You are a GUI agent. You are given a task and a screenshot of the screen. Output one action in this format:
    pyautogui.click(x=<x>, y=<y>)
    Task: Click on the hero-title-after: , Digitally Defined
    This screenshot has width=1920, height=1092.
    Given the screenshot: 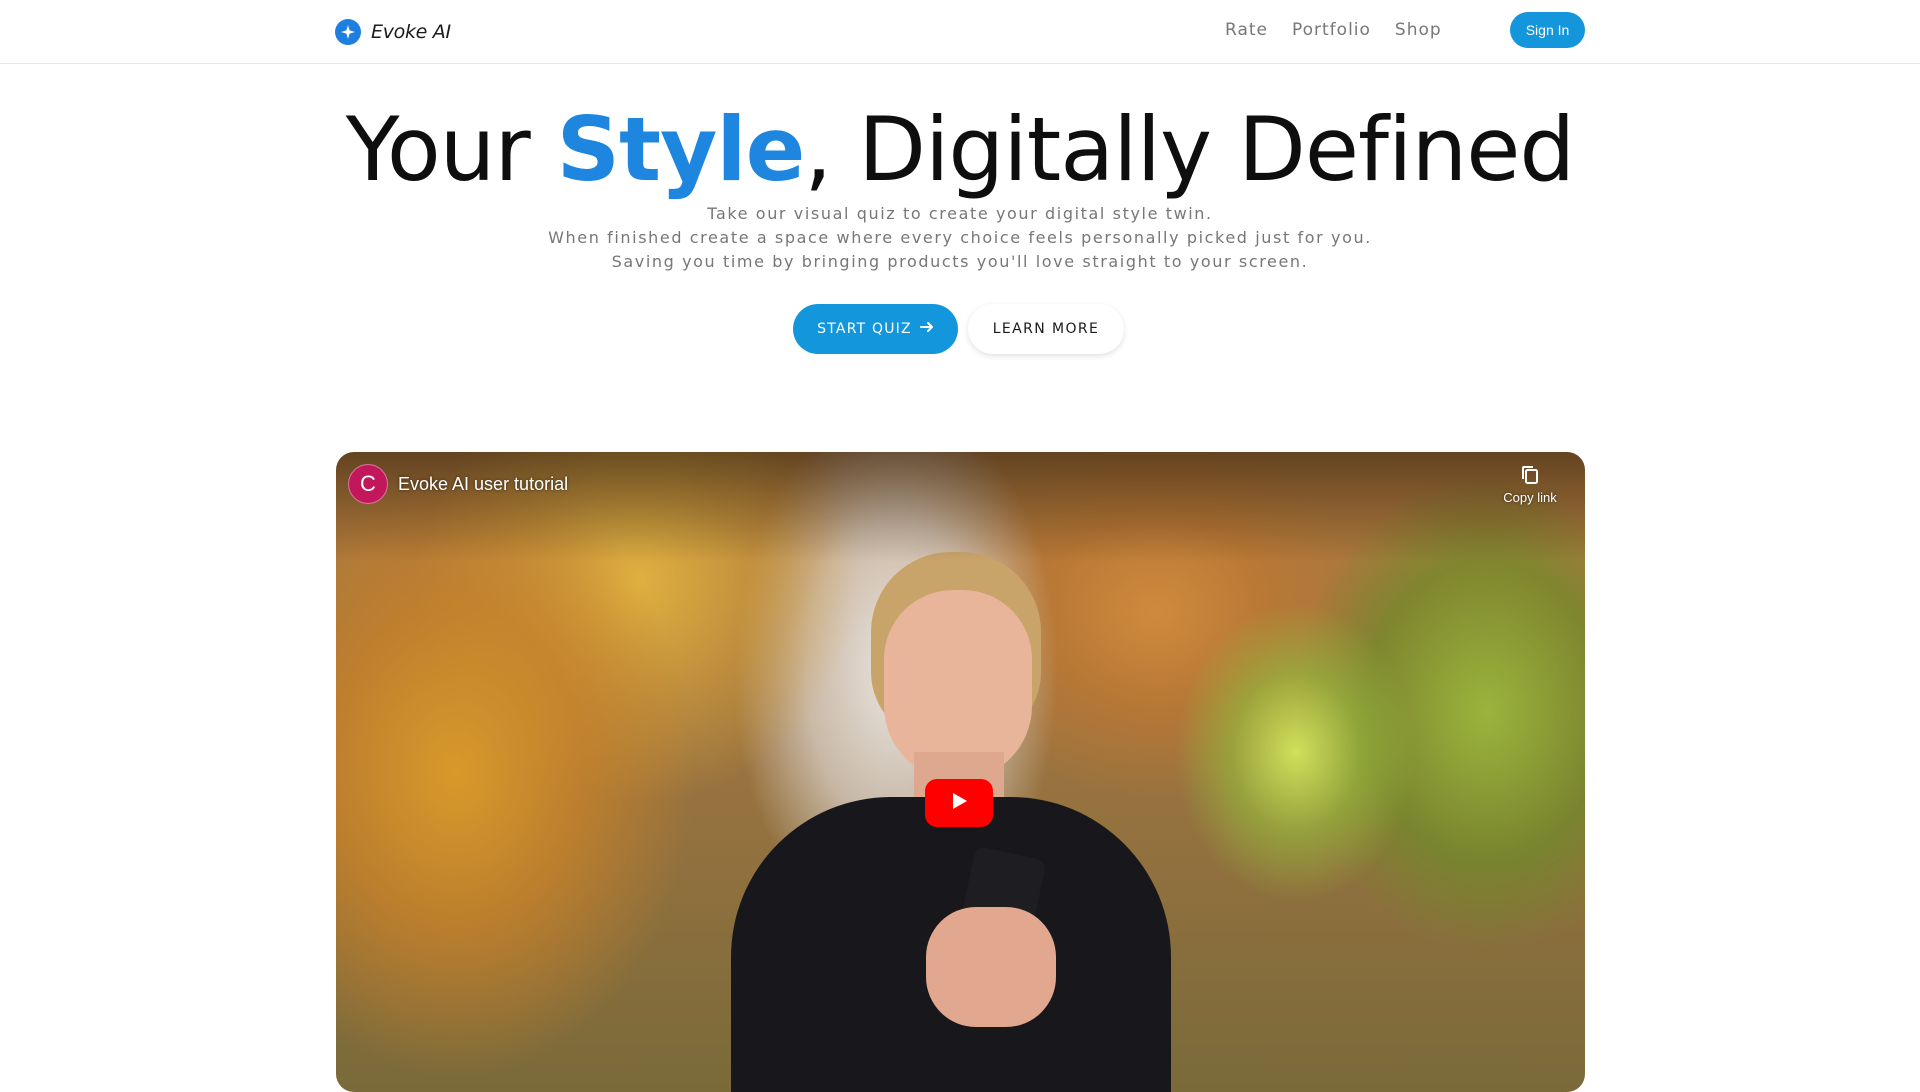 What is the action you would take?
    pyautogui.click(x=1189, y=149)
    